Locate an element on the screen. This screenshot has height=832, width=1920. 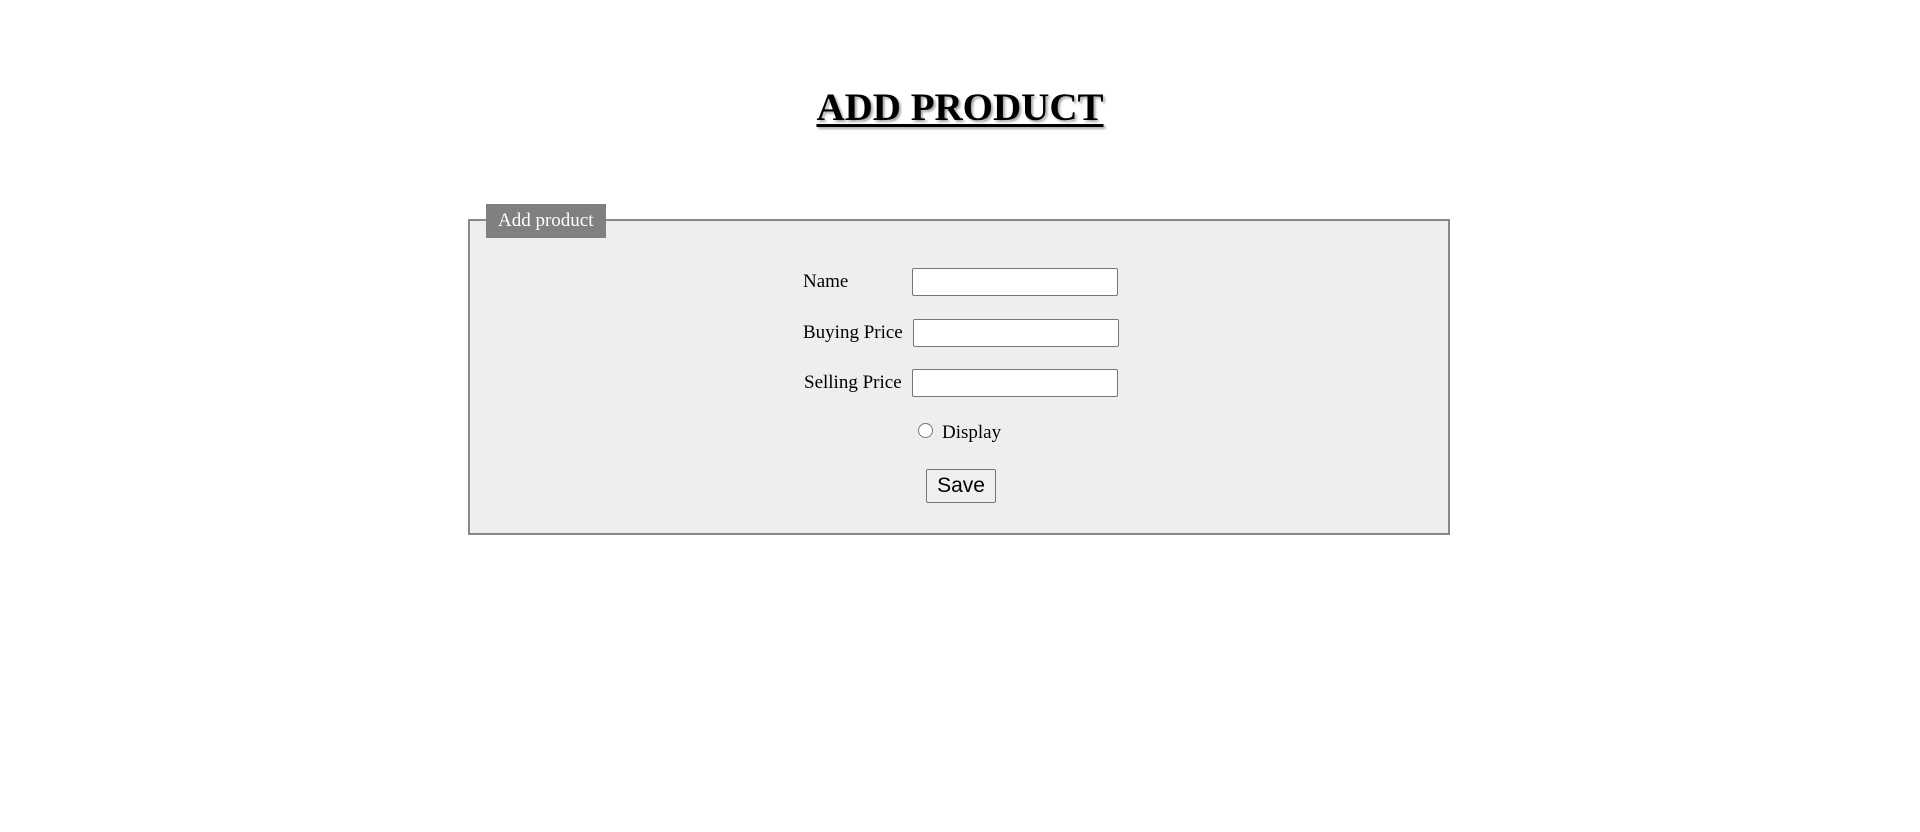
page-title: ADD PRODUCT is located at coordinates (960, 108).